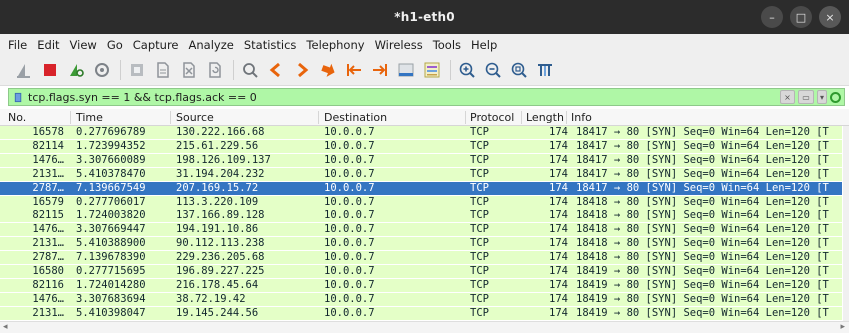  Describe the element at coordinates (302, 70) in the screenshot. I see `go-forward-icon` at that location.